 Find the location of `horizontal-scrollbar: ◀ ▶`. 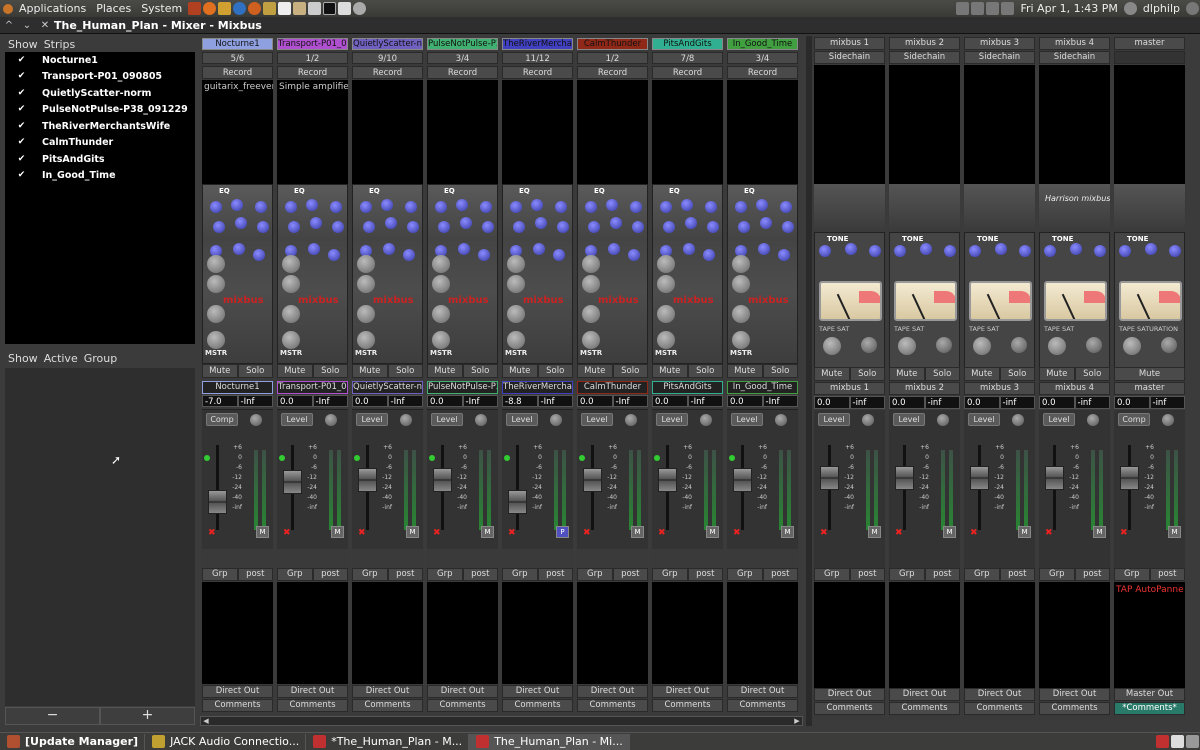

horizontal-scrollbar: ◀ ▶ is located at coordinates (501, 721).